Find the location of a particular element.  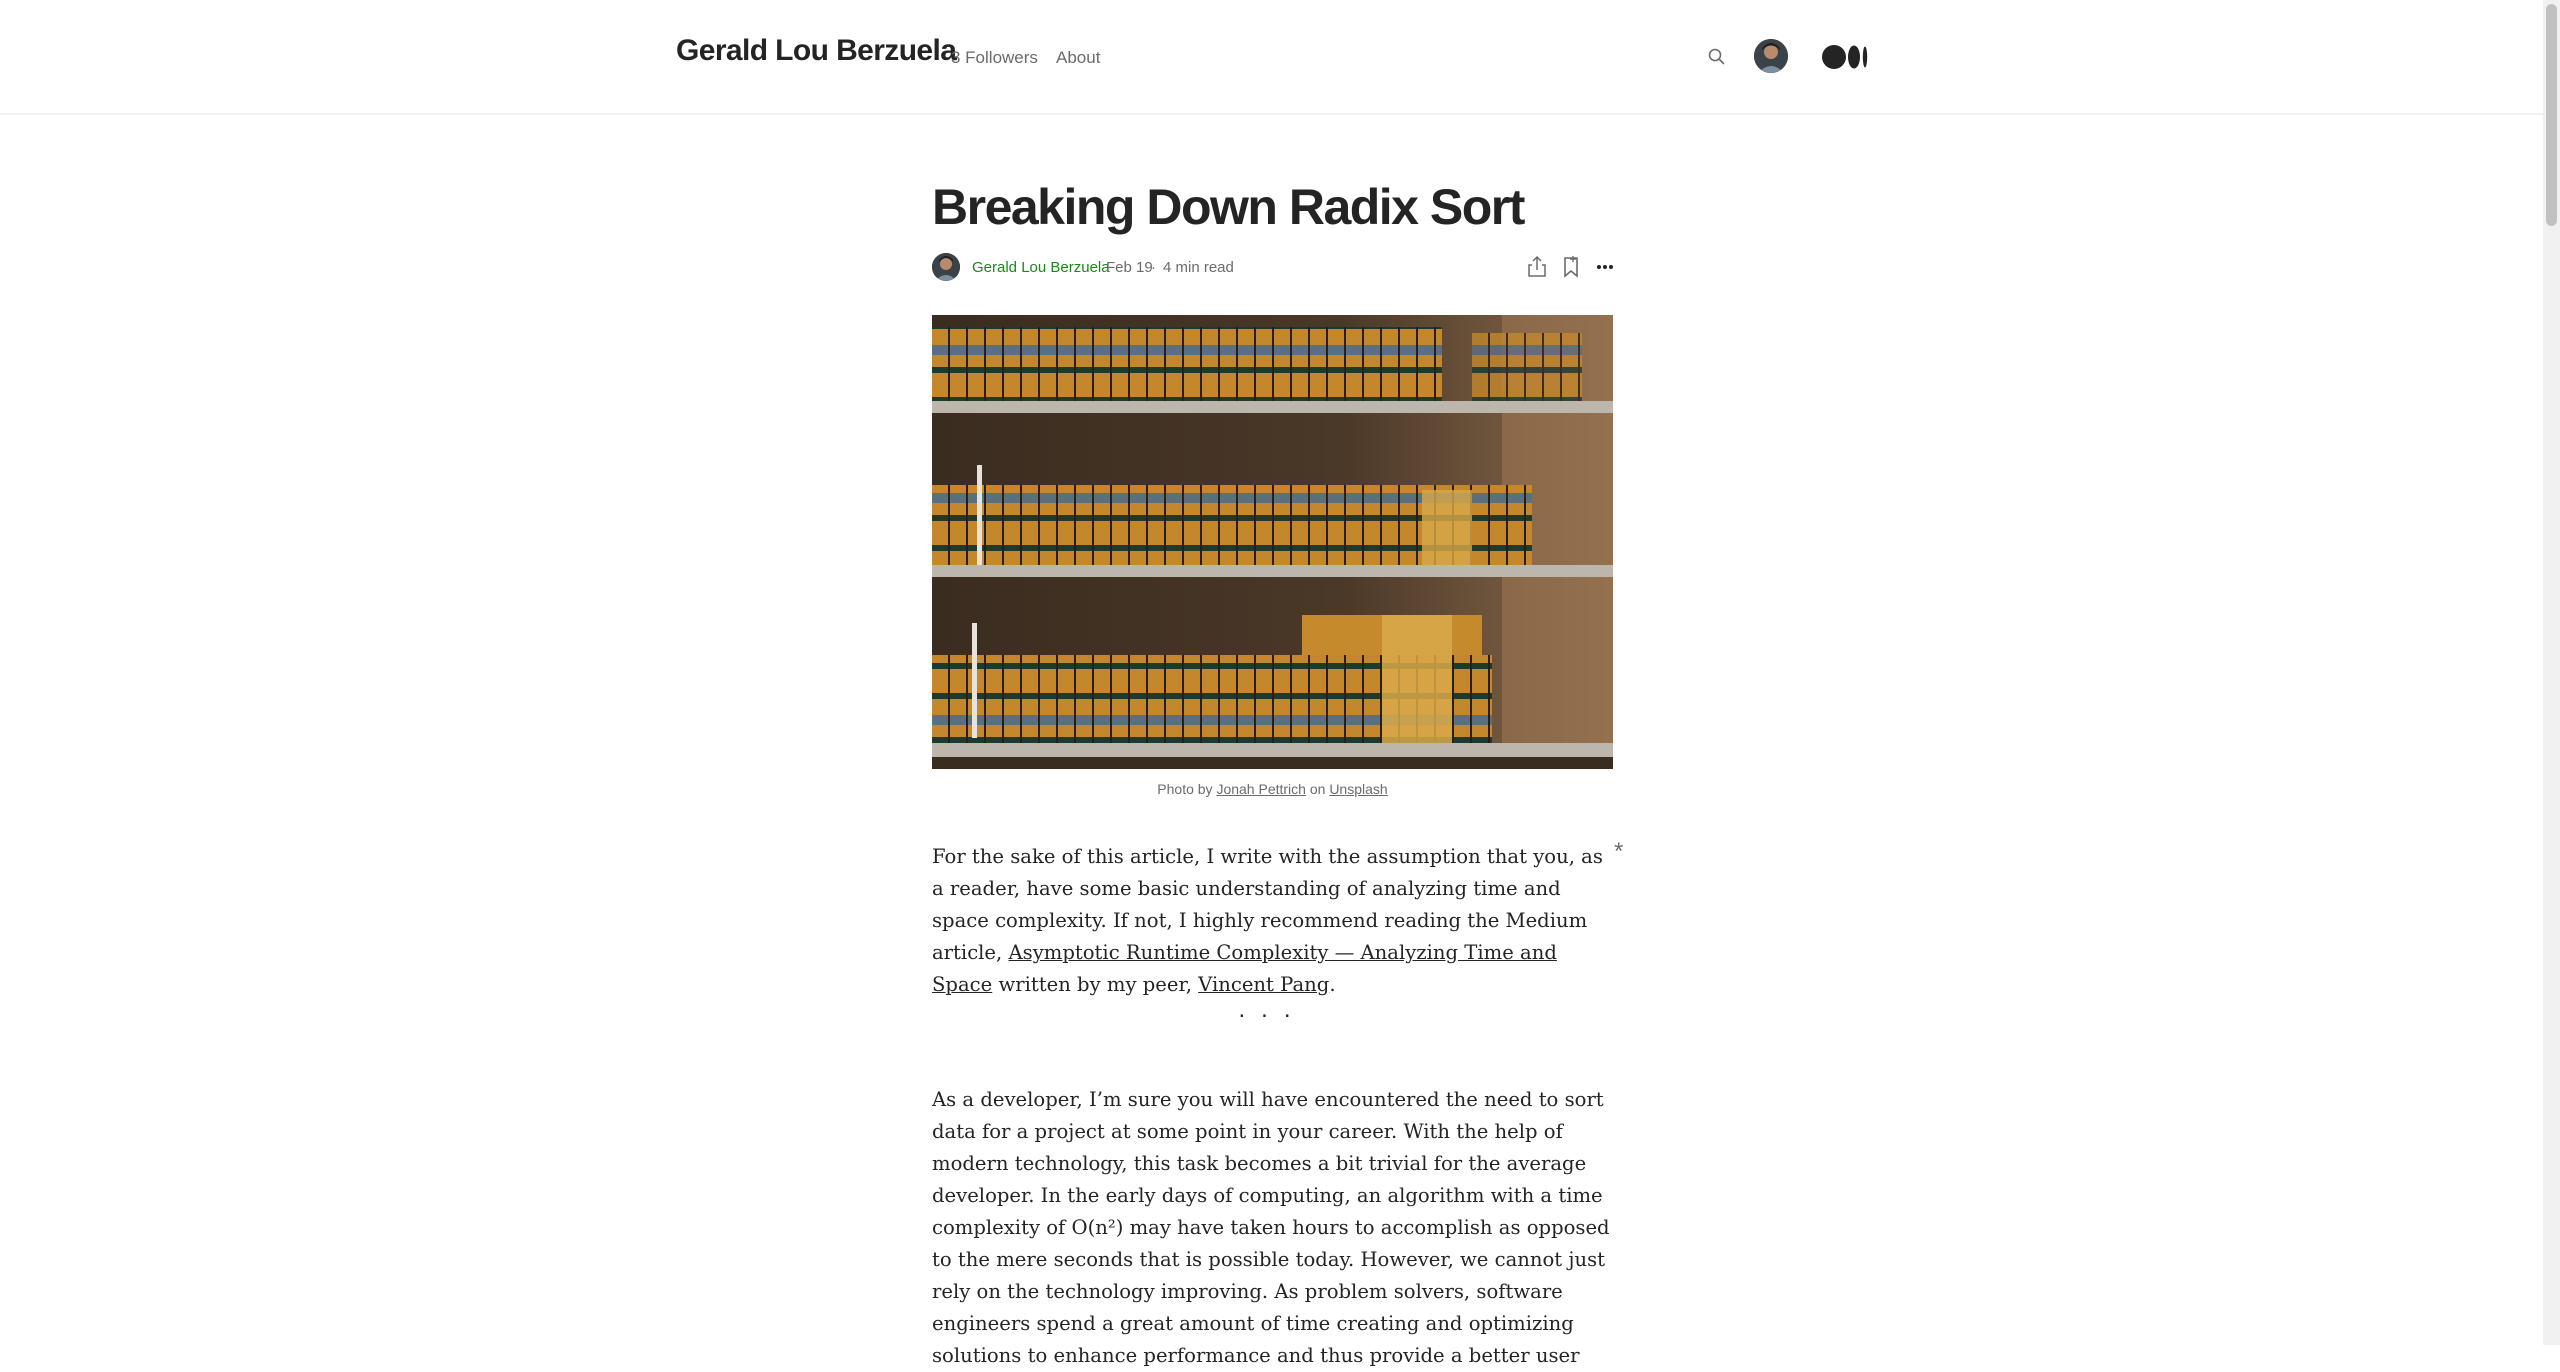

article-meta: Gerald Lou Berzuela Feb 19 · 4 min read is located at coordinates (1272, 268).